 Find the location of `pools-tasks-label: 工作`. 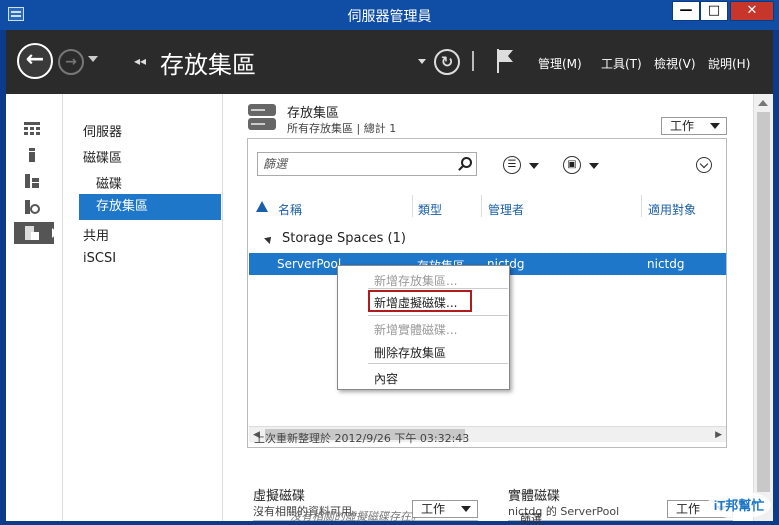

pools-tasks-label: 工作 is located at coordinates (682, 126).